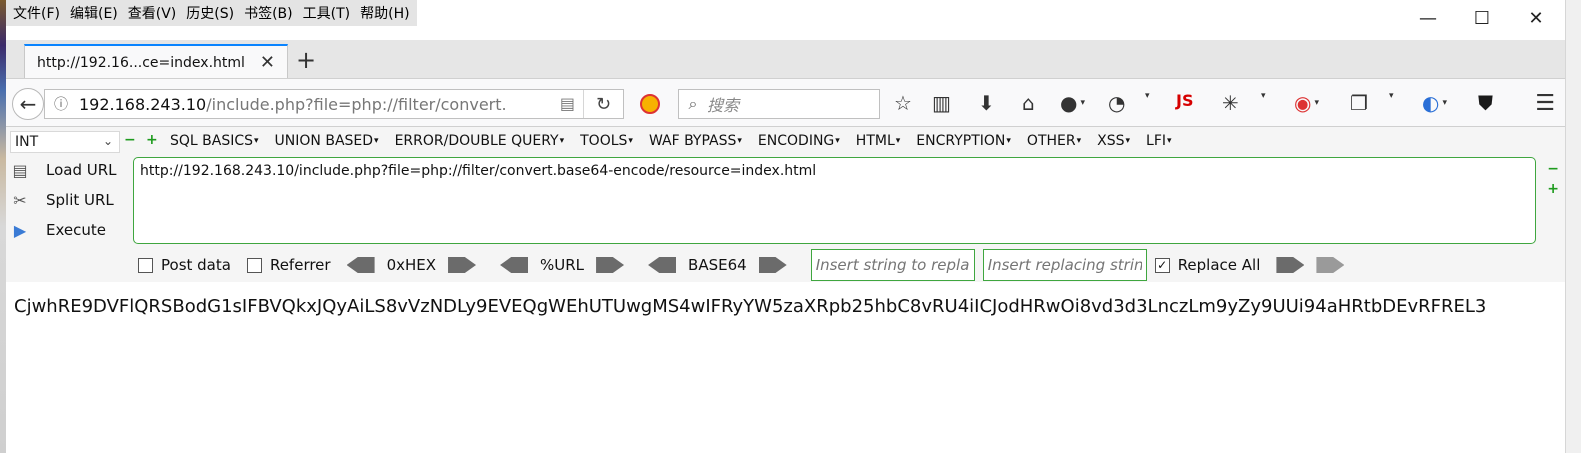 This screenshot has width=1581, height=453. What do you see at coordinates (514, 265) in the screenshot?
I see `url-decode-arrow-icon` at bounding box center [514, 265].